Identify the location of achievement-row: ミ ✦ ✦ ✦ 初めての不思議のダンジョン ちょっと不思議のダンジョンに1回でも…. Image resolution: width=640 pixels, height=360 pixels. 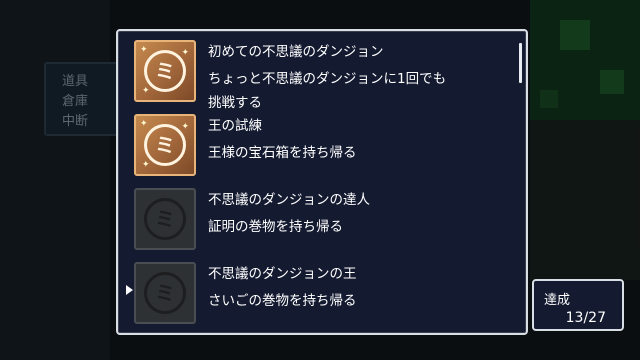
(319, 76).